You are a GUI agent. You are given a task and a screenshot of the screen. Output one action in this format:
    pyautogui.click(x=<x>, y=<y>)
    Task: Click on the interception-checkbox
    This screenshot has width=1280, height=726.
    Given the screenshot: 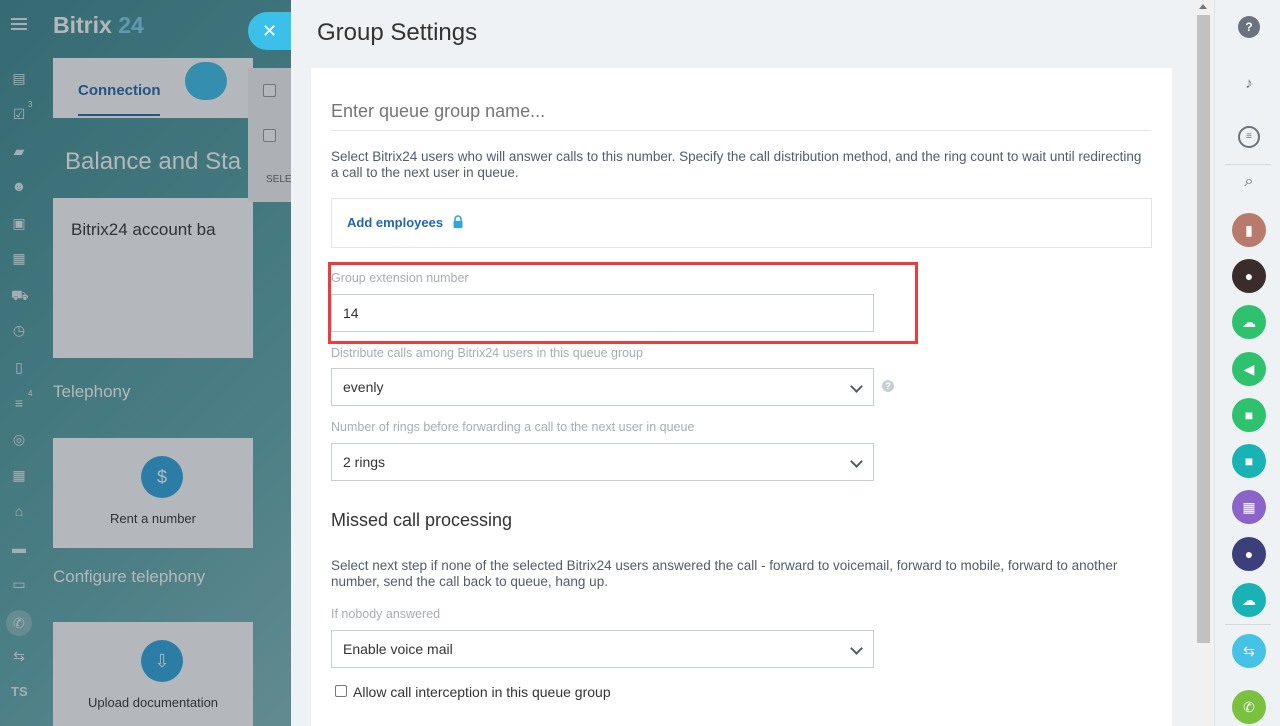 What is the action you would take?
    pyautogui.click(x=341, y=691)
    